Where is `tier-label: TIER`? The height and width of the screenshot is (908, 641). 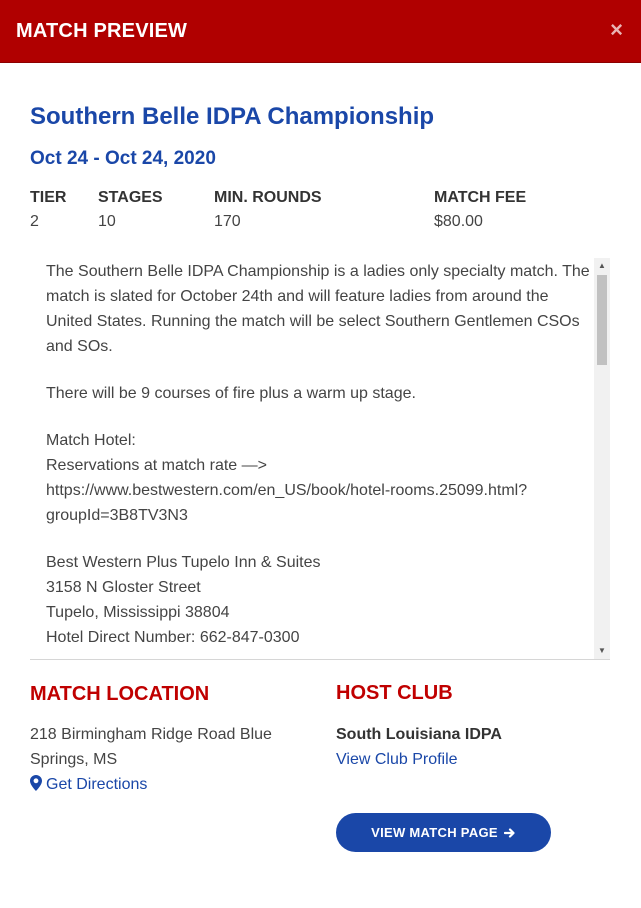
tier-label: TIER is located at coordinates (48, 197).